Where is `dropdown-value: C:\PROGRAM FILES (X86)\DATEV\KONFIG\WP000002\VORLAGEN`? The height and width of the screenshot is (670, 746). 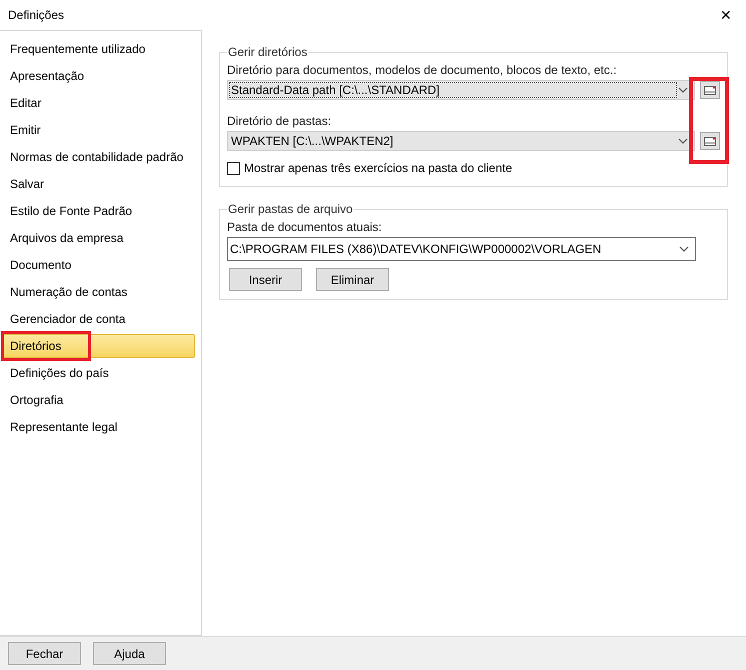 dropdown-value: C:\PROGRAM FILES (X86)\DATEV\KONFIG\WP000002\VORLAGEN is located at coordinates (416, 249).